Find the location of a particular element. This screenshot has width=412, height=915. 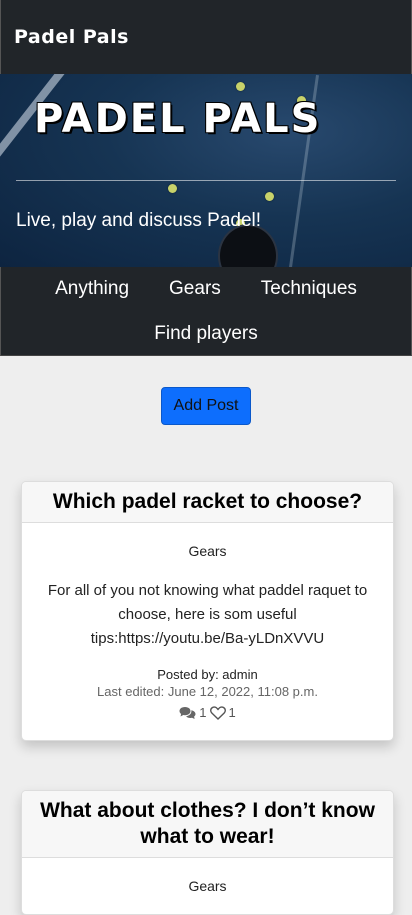

category-link-techniques: Techniques is located at coordinates (309, 288).